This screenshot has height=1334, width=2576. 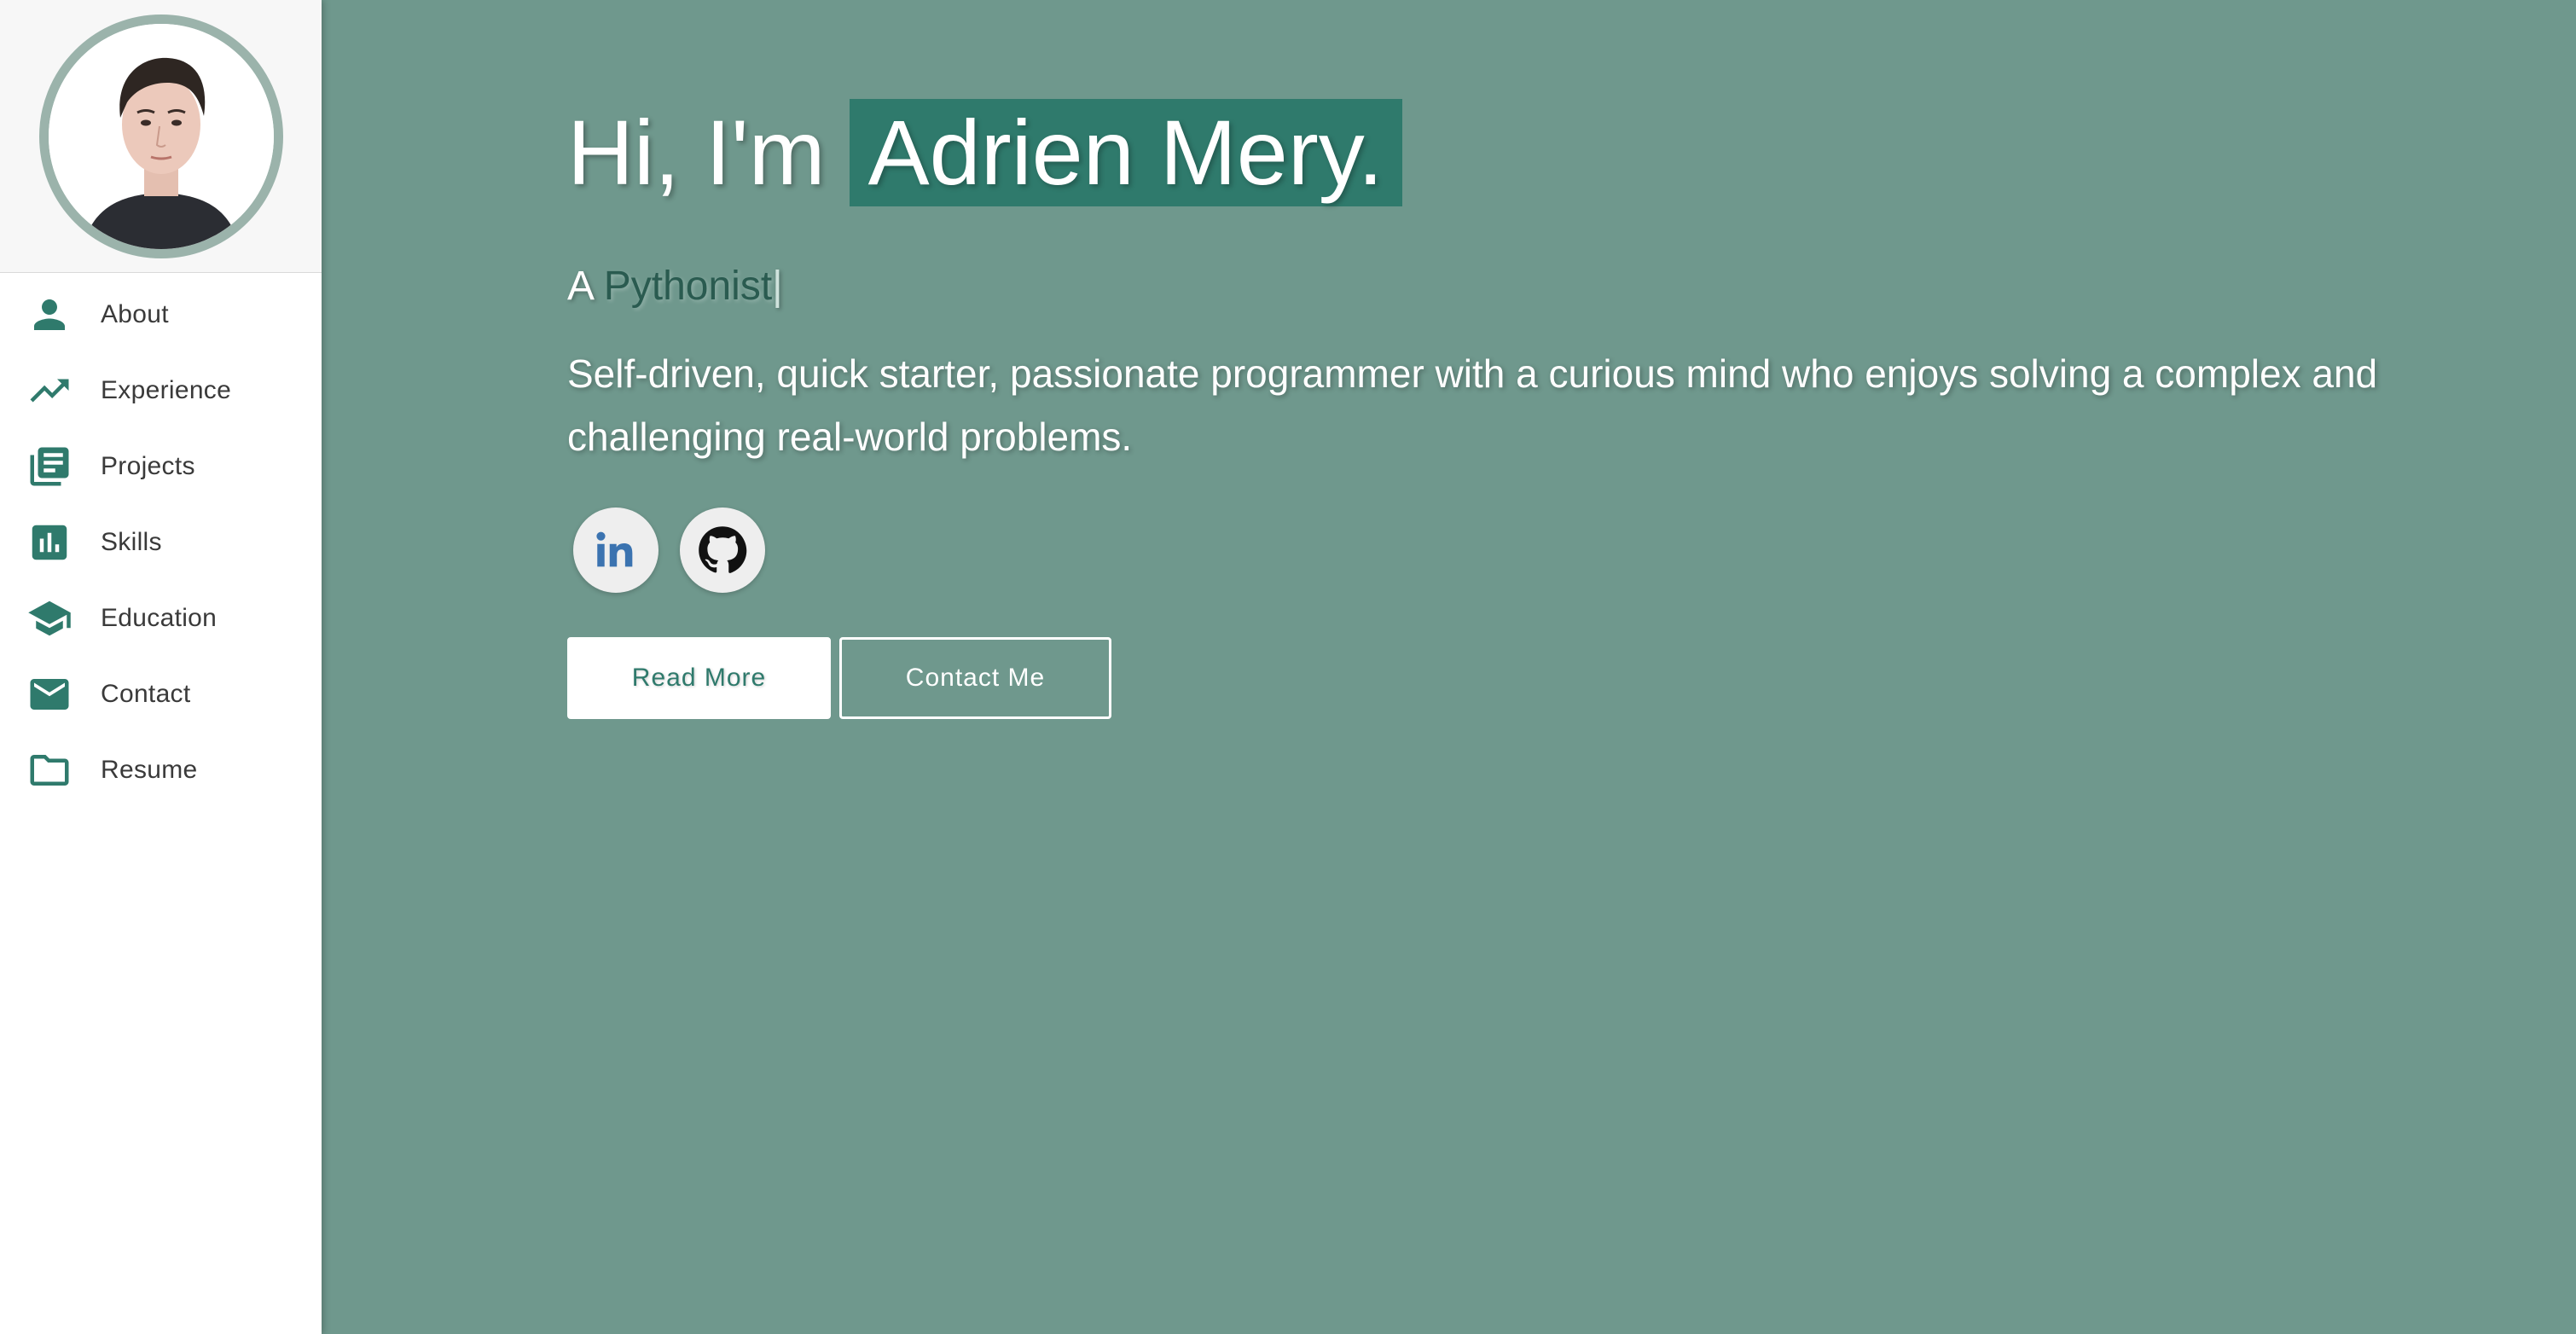 What do you see at coordinates (149, 769) in the screenshot?
I see `sidebar-item-label: Resume` at bounding box center [149, 769].